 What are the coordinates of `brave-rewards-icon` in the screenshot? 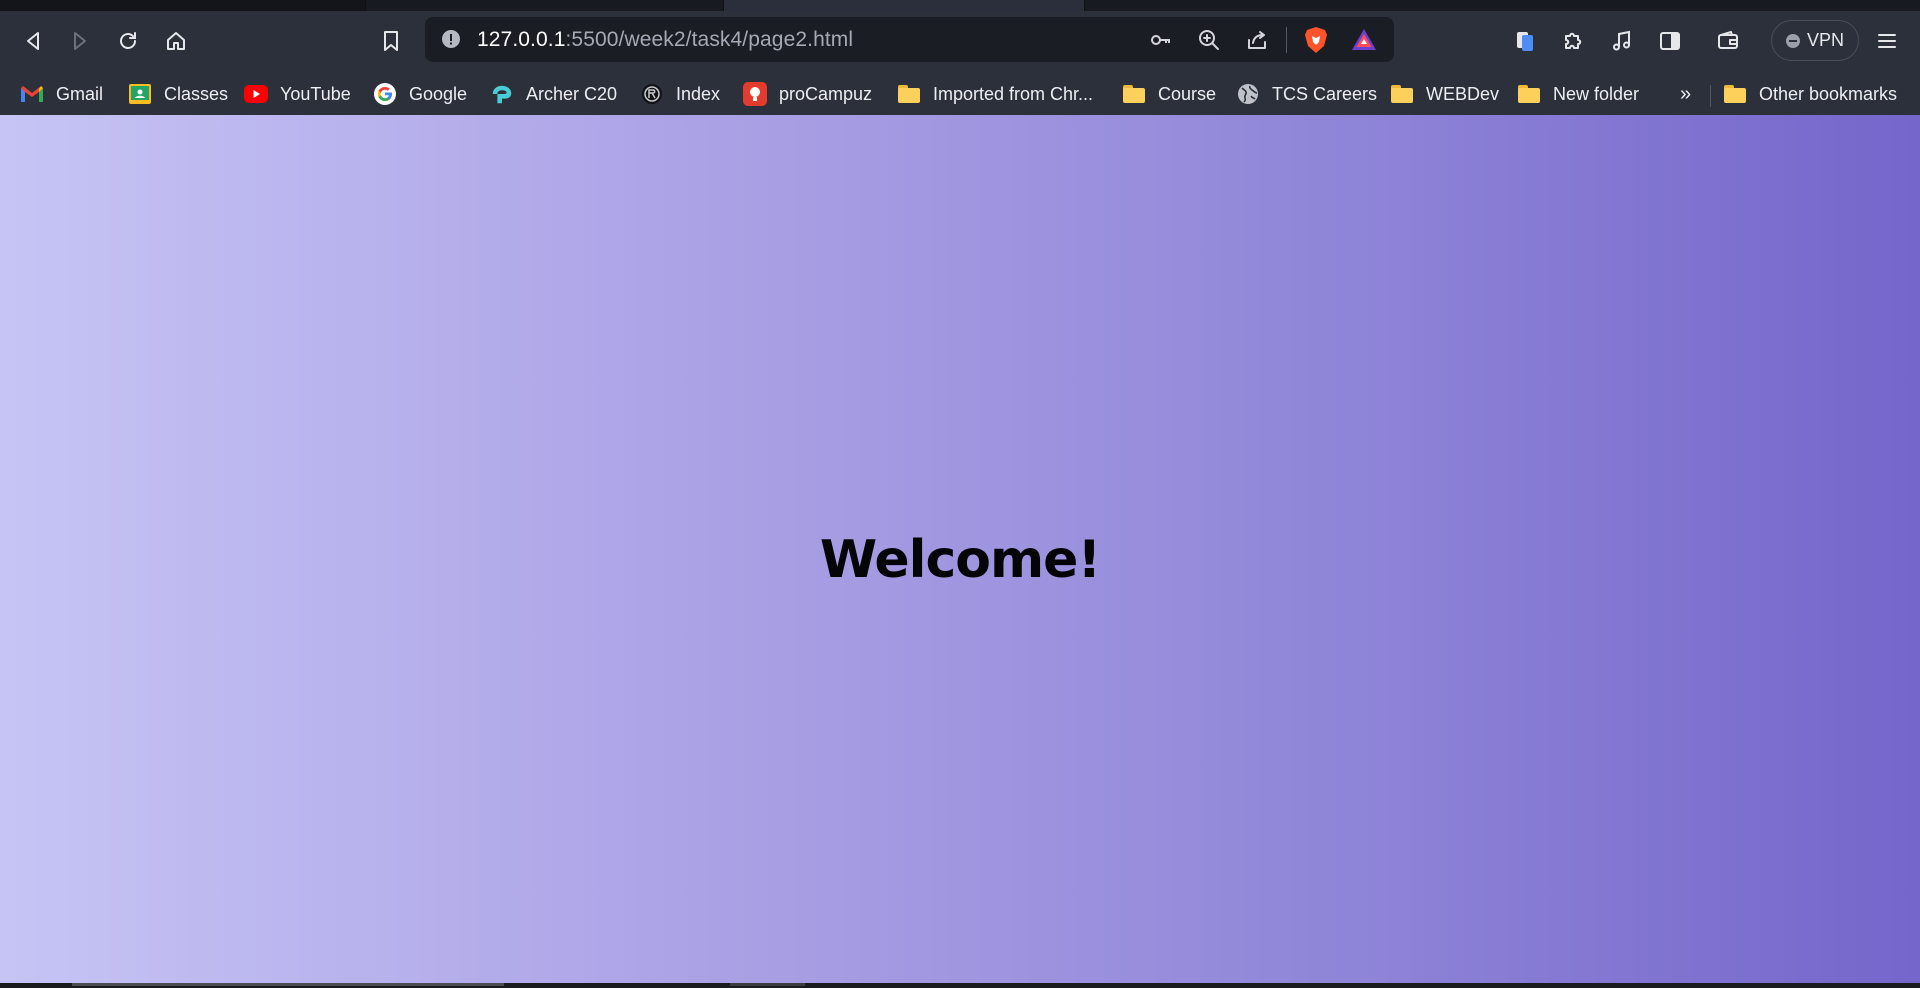 It's located at (1364, 40).